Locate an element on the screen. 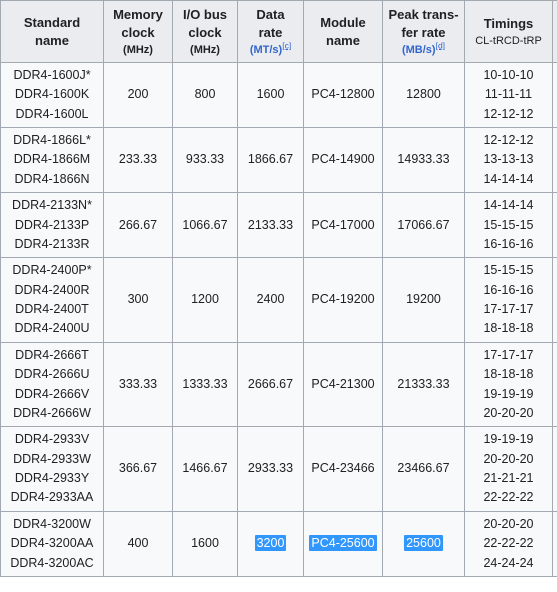 The width and height of the screenshot is (557, 592). header-line-1: I/O bus is located at coordinates (205, 14).